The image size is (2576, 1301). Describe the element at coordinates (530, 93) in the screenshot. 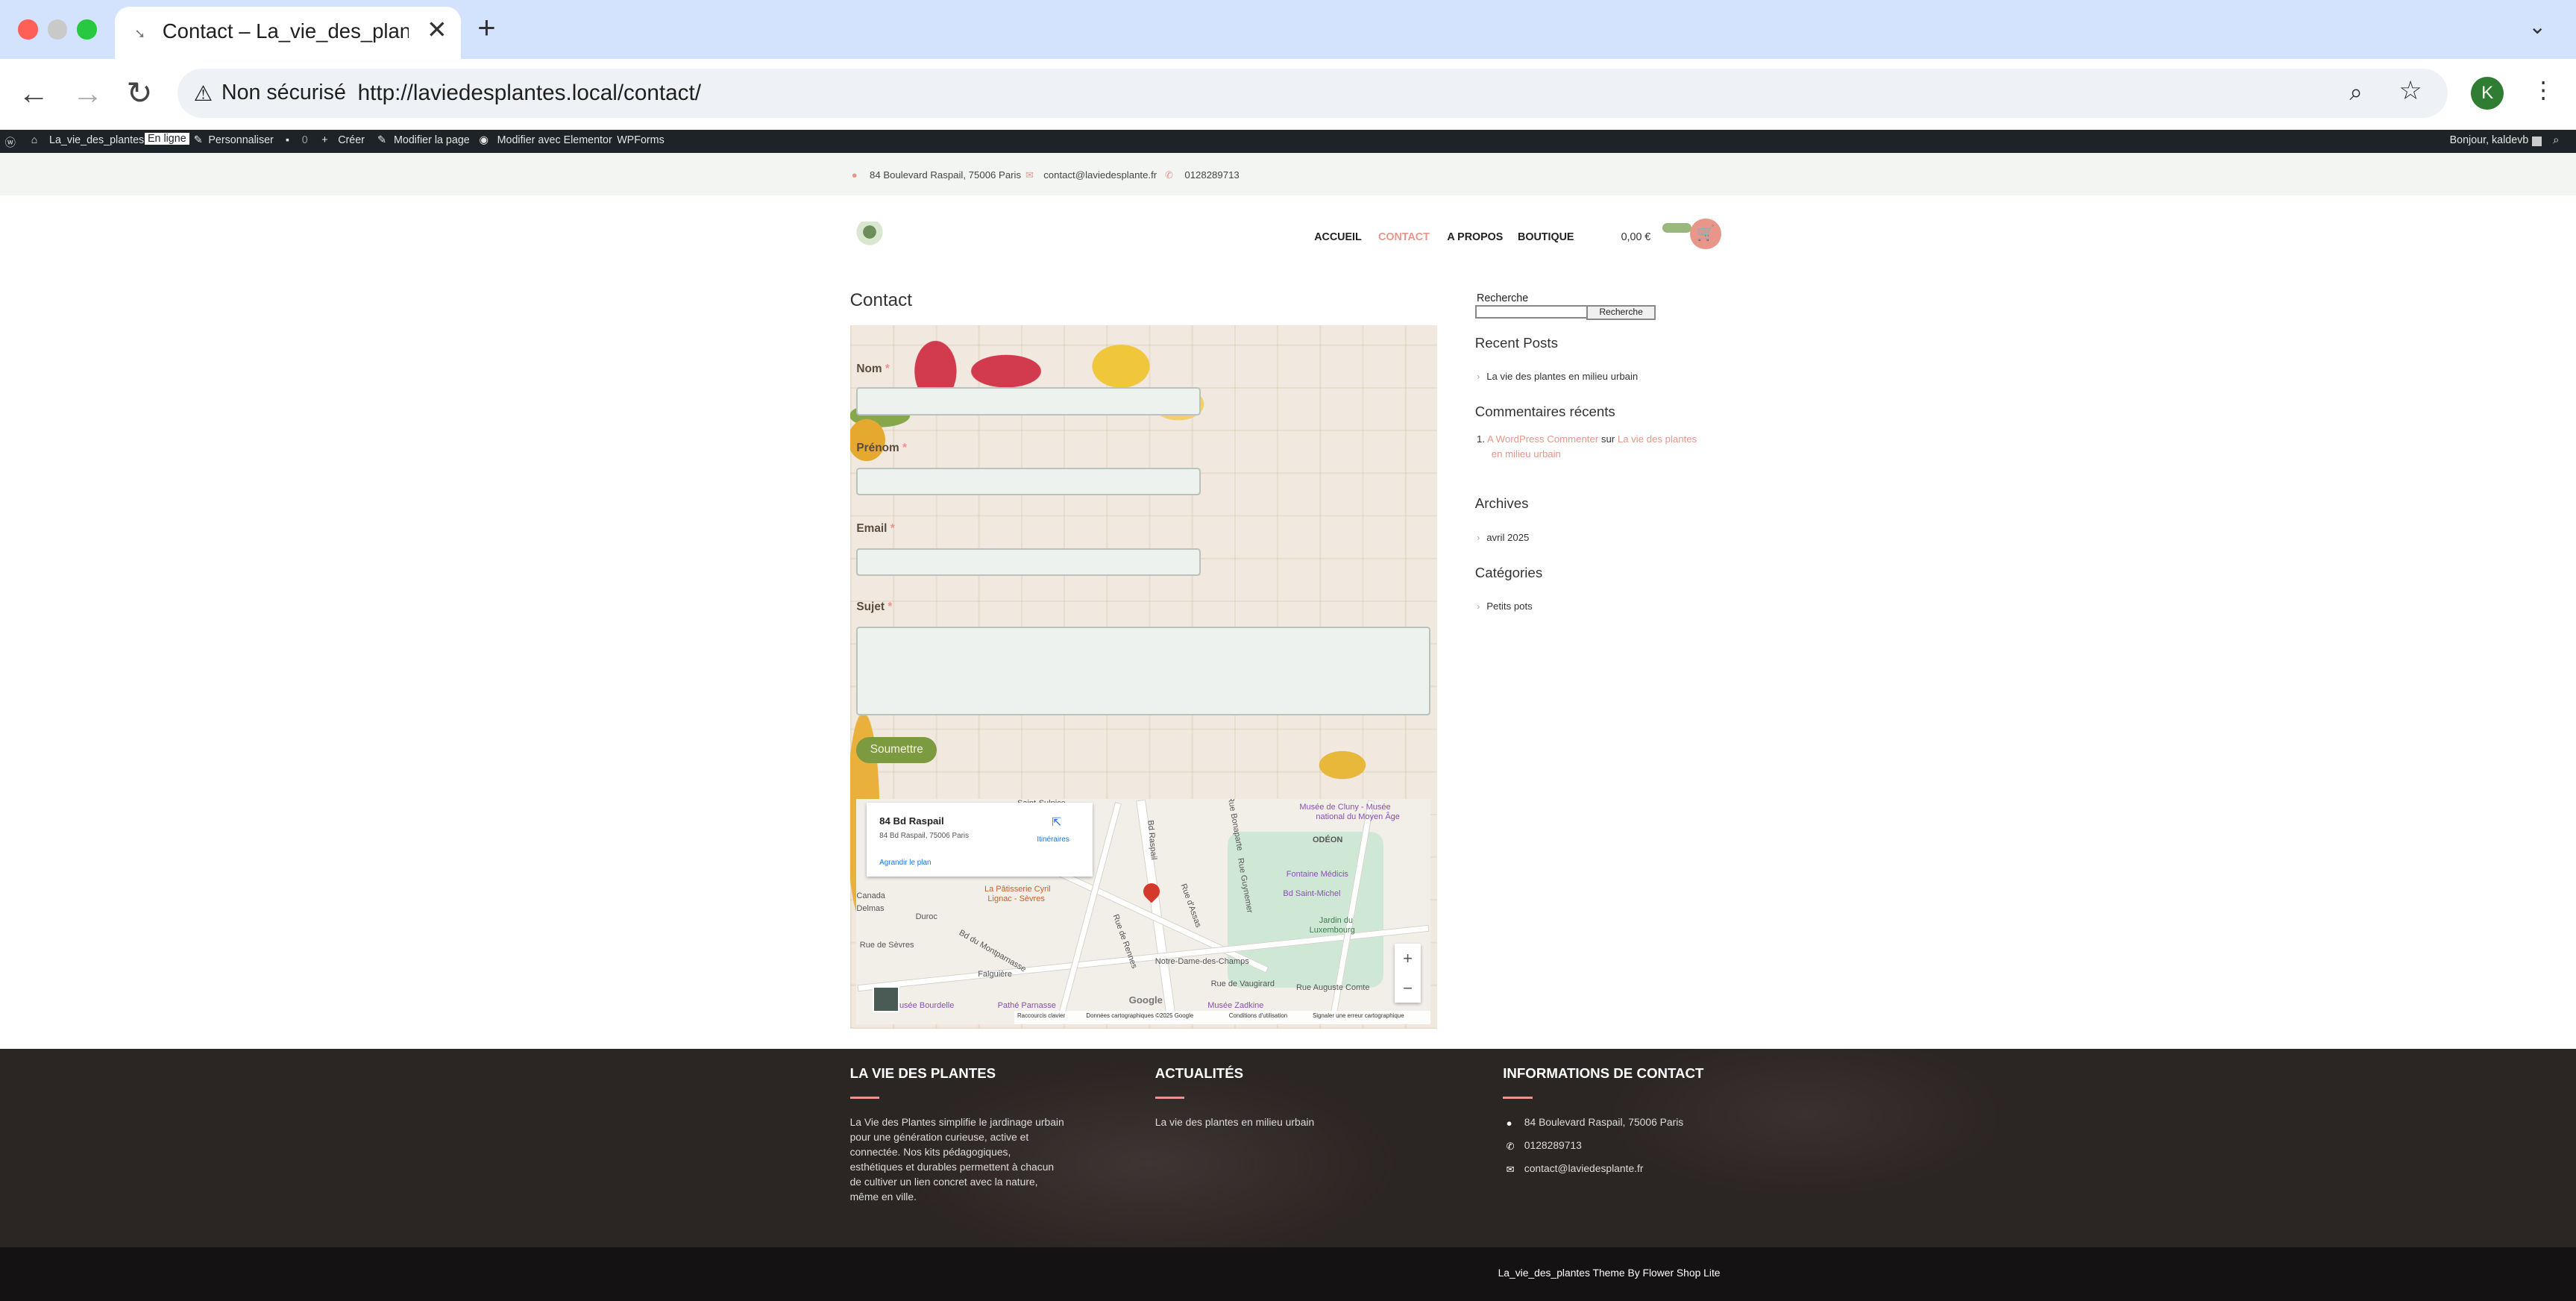

I see `url-text: http://laviedesplantes.local/contact/` at that location.